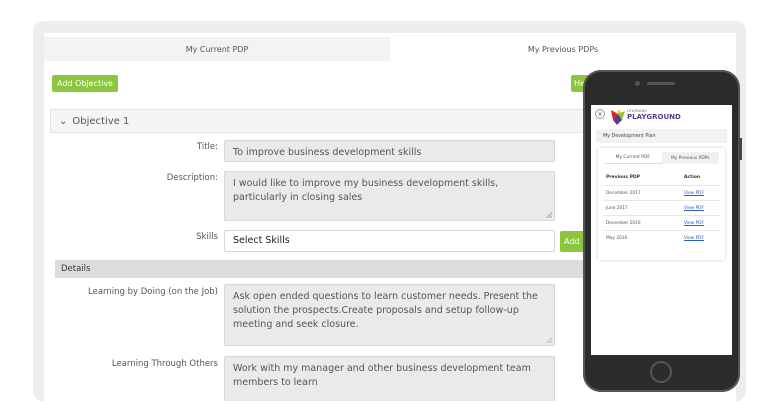 The width and height of the screenshot is (779, 404). I want to click on table-row: May 2016 View PDF, so click(661, 238).